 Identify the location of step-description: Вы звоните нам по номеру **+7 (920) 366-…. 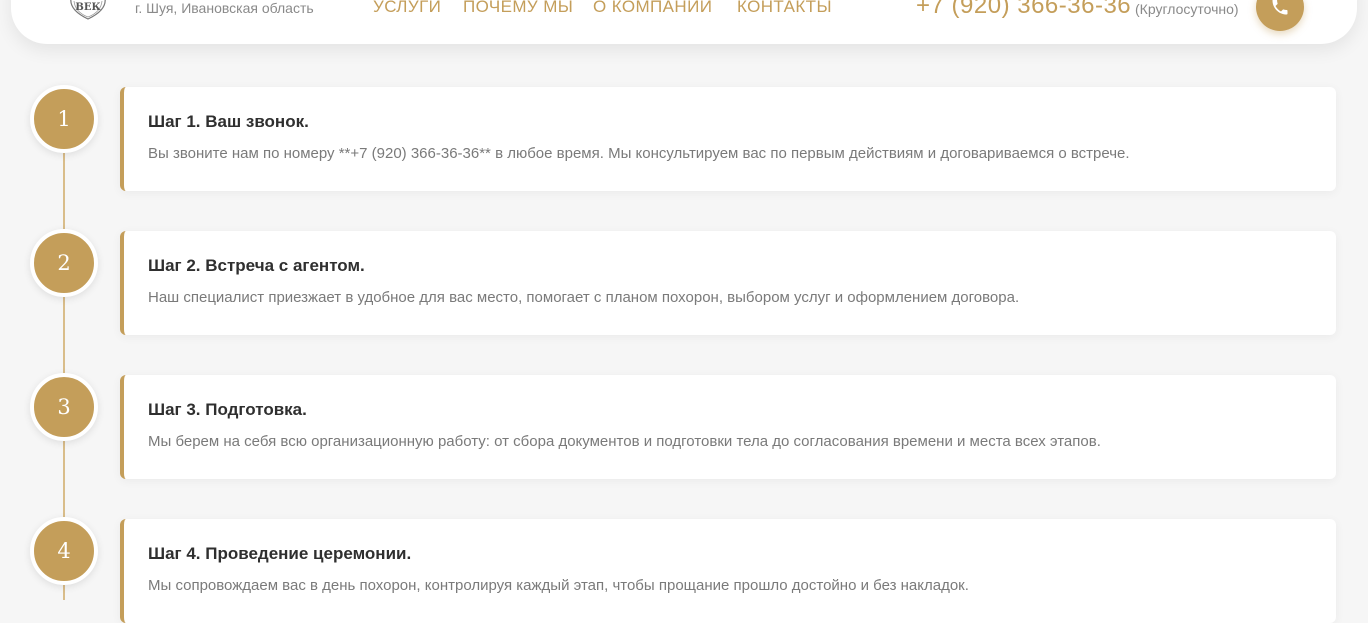
(639, 153).